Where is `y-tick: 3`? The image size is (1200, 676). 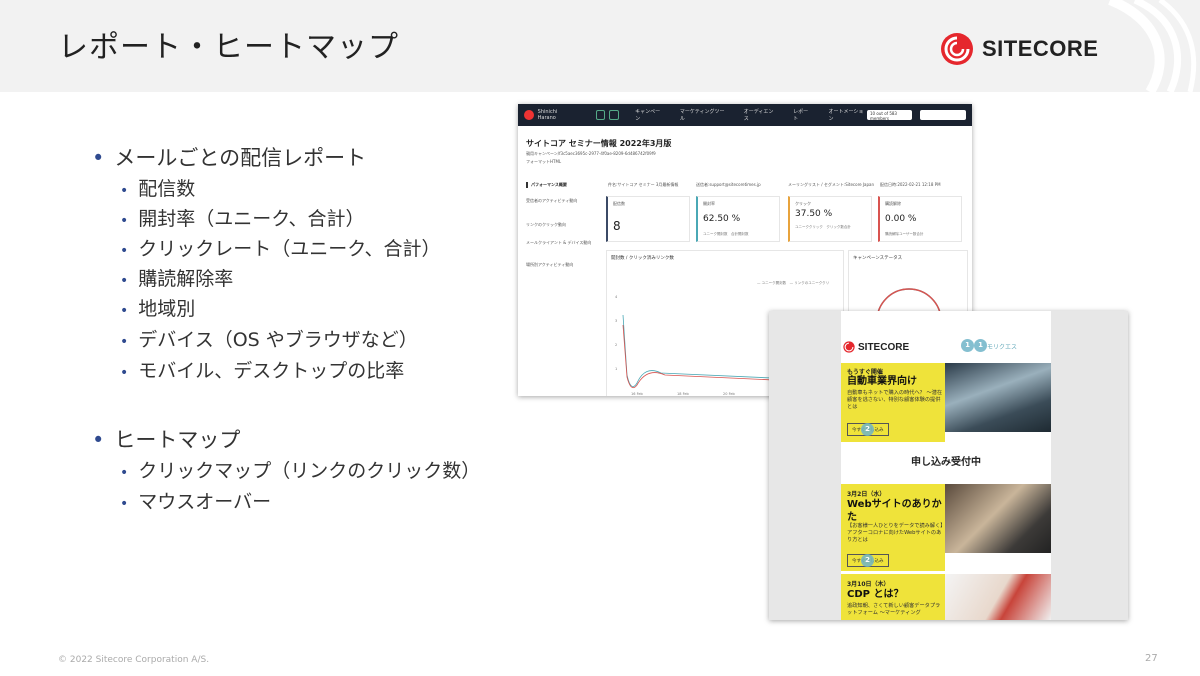 y-tick: 3 is located at coordinates (616, 321).